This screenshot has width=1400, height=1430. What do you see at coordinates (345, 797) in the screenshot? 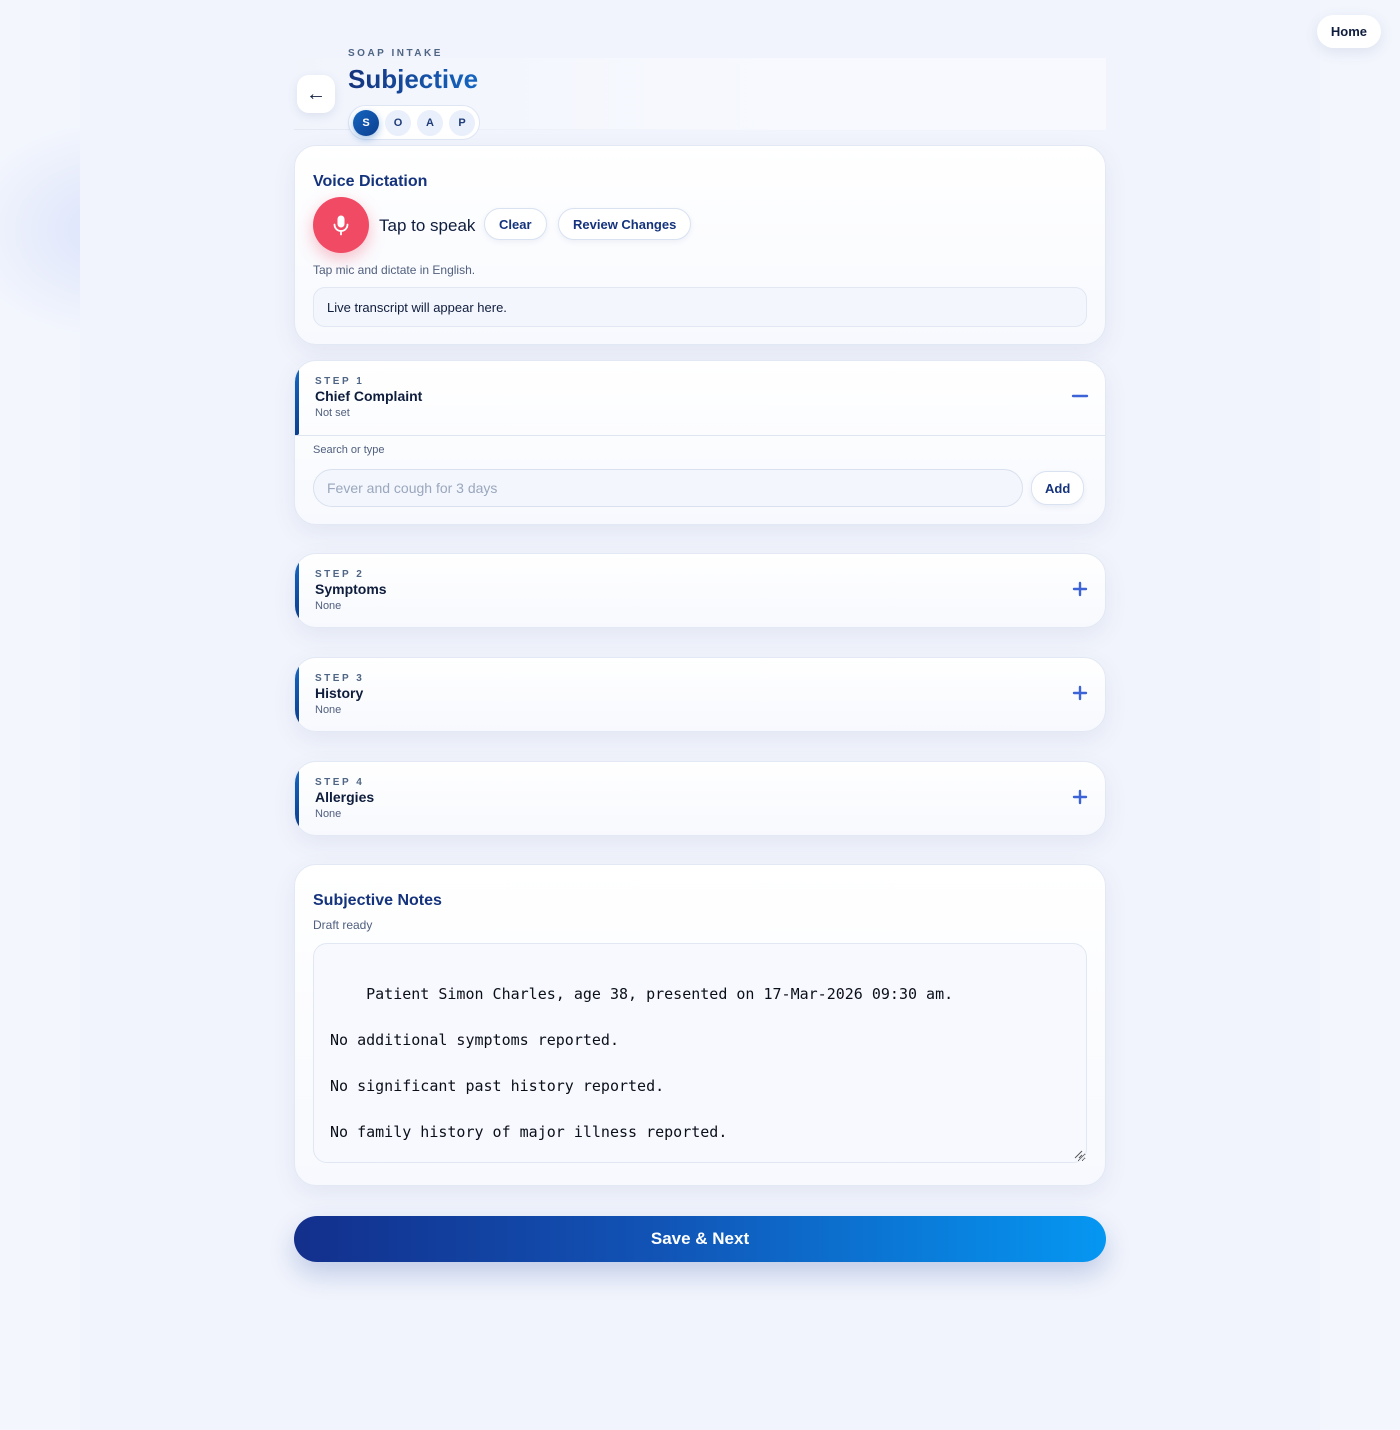
I see `step-title: Allergies` at bounding box center [345, 797].